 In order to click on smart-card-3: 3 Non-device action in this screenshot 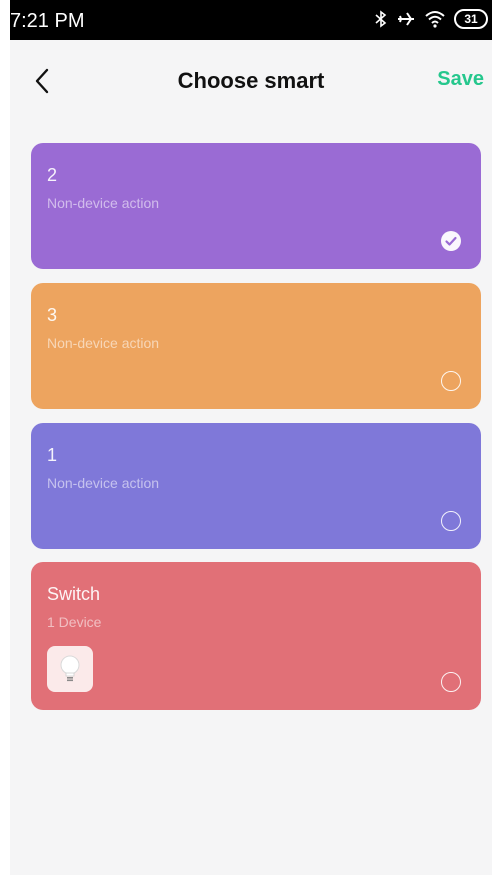, I will do `click(256, 346)`.